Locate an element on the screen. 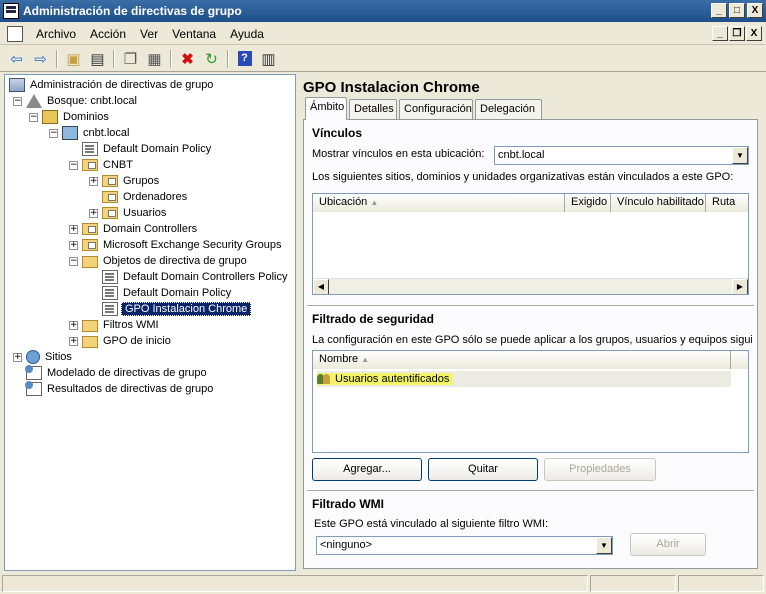 The image size is (766, 594). tree-item: + Filtros WMI is located at coordinates (115, 325).